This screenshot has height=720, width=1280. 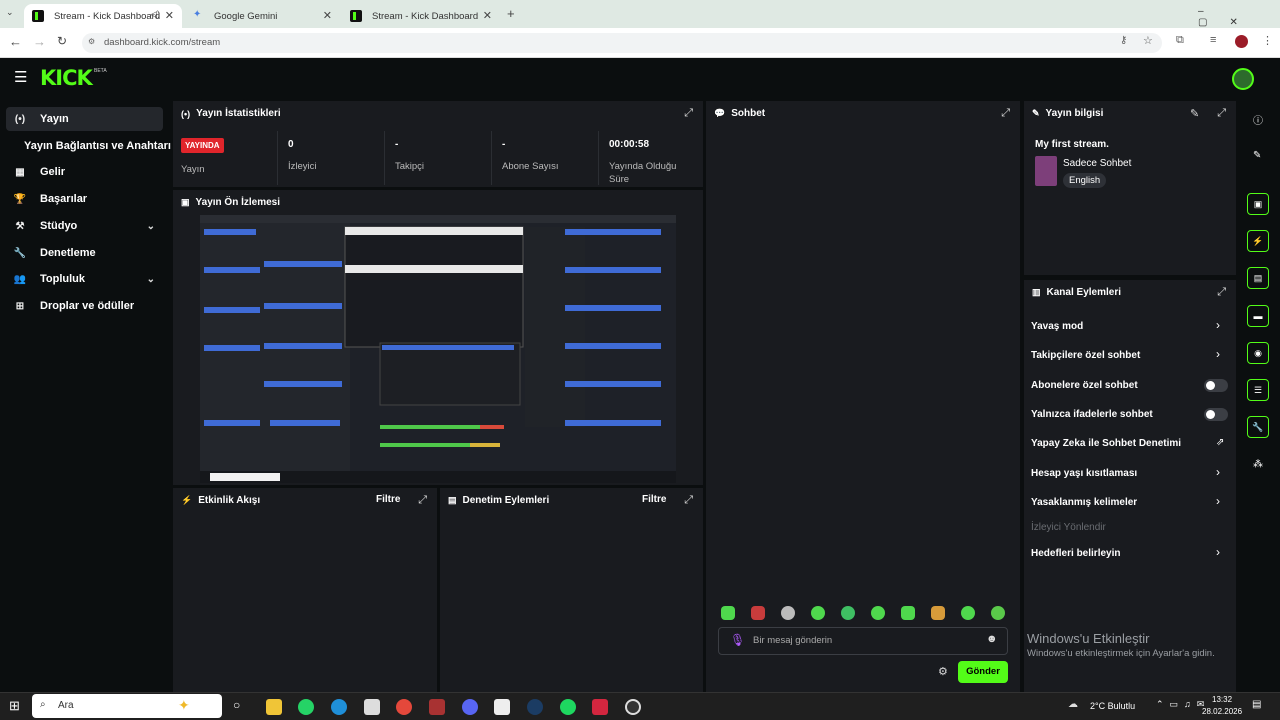 I want to click on chat-icon: ▬, so click(x=1258, y=316).